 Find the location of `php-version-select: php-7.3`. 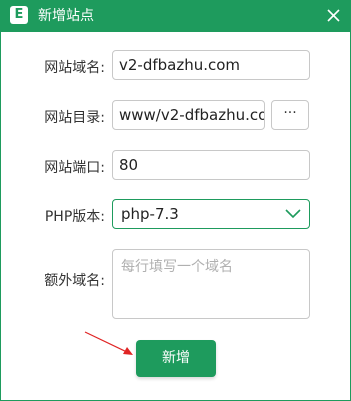

php-version-select: php-7.3 is located at coordinates (211, 214).